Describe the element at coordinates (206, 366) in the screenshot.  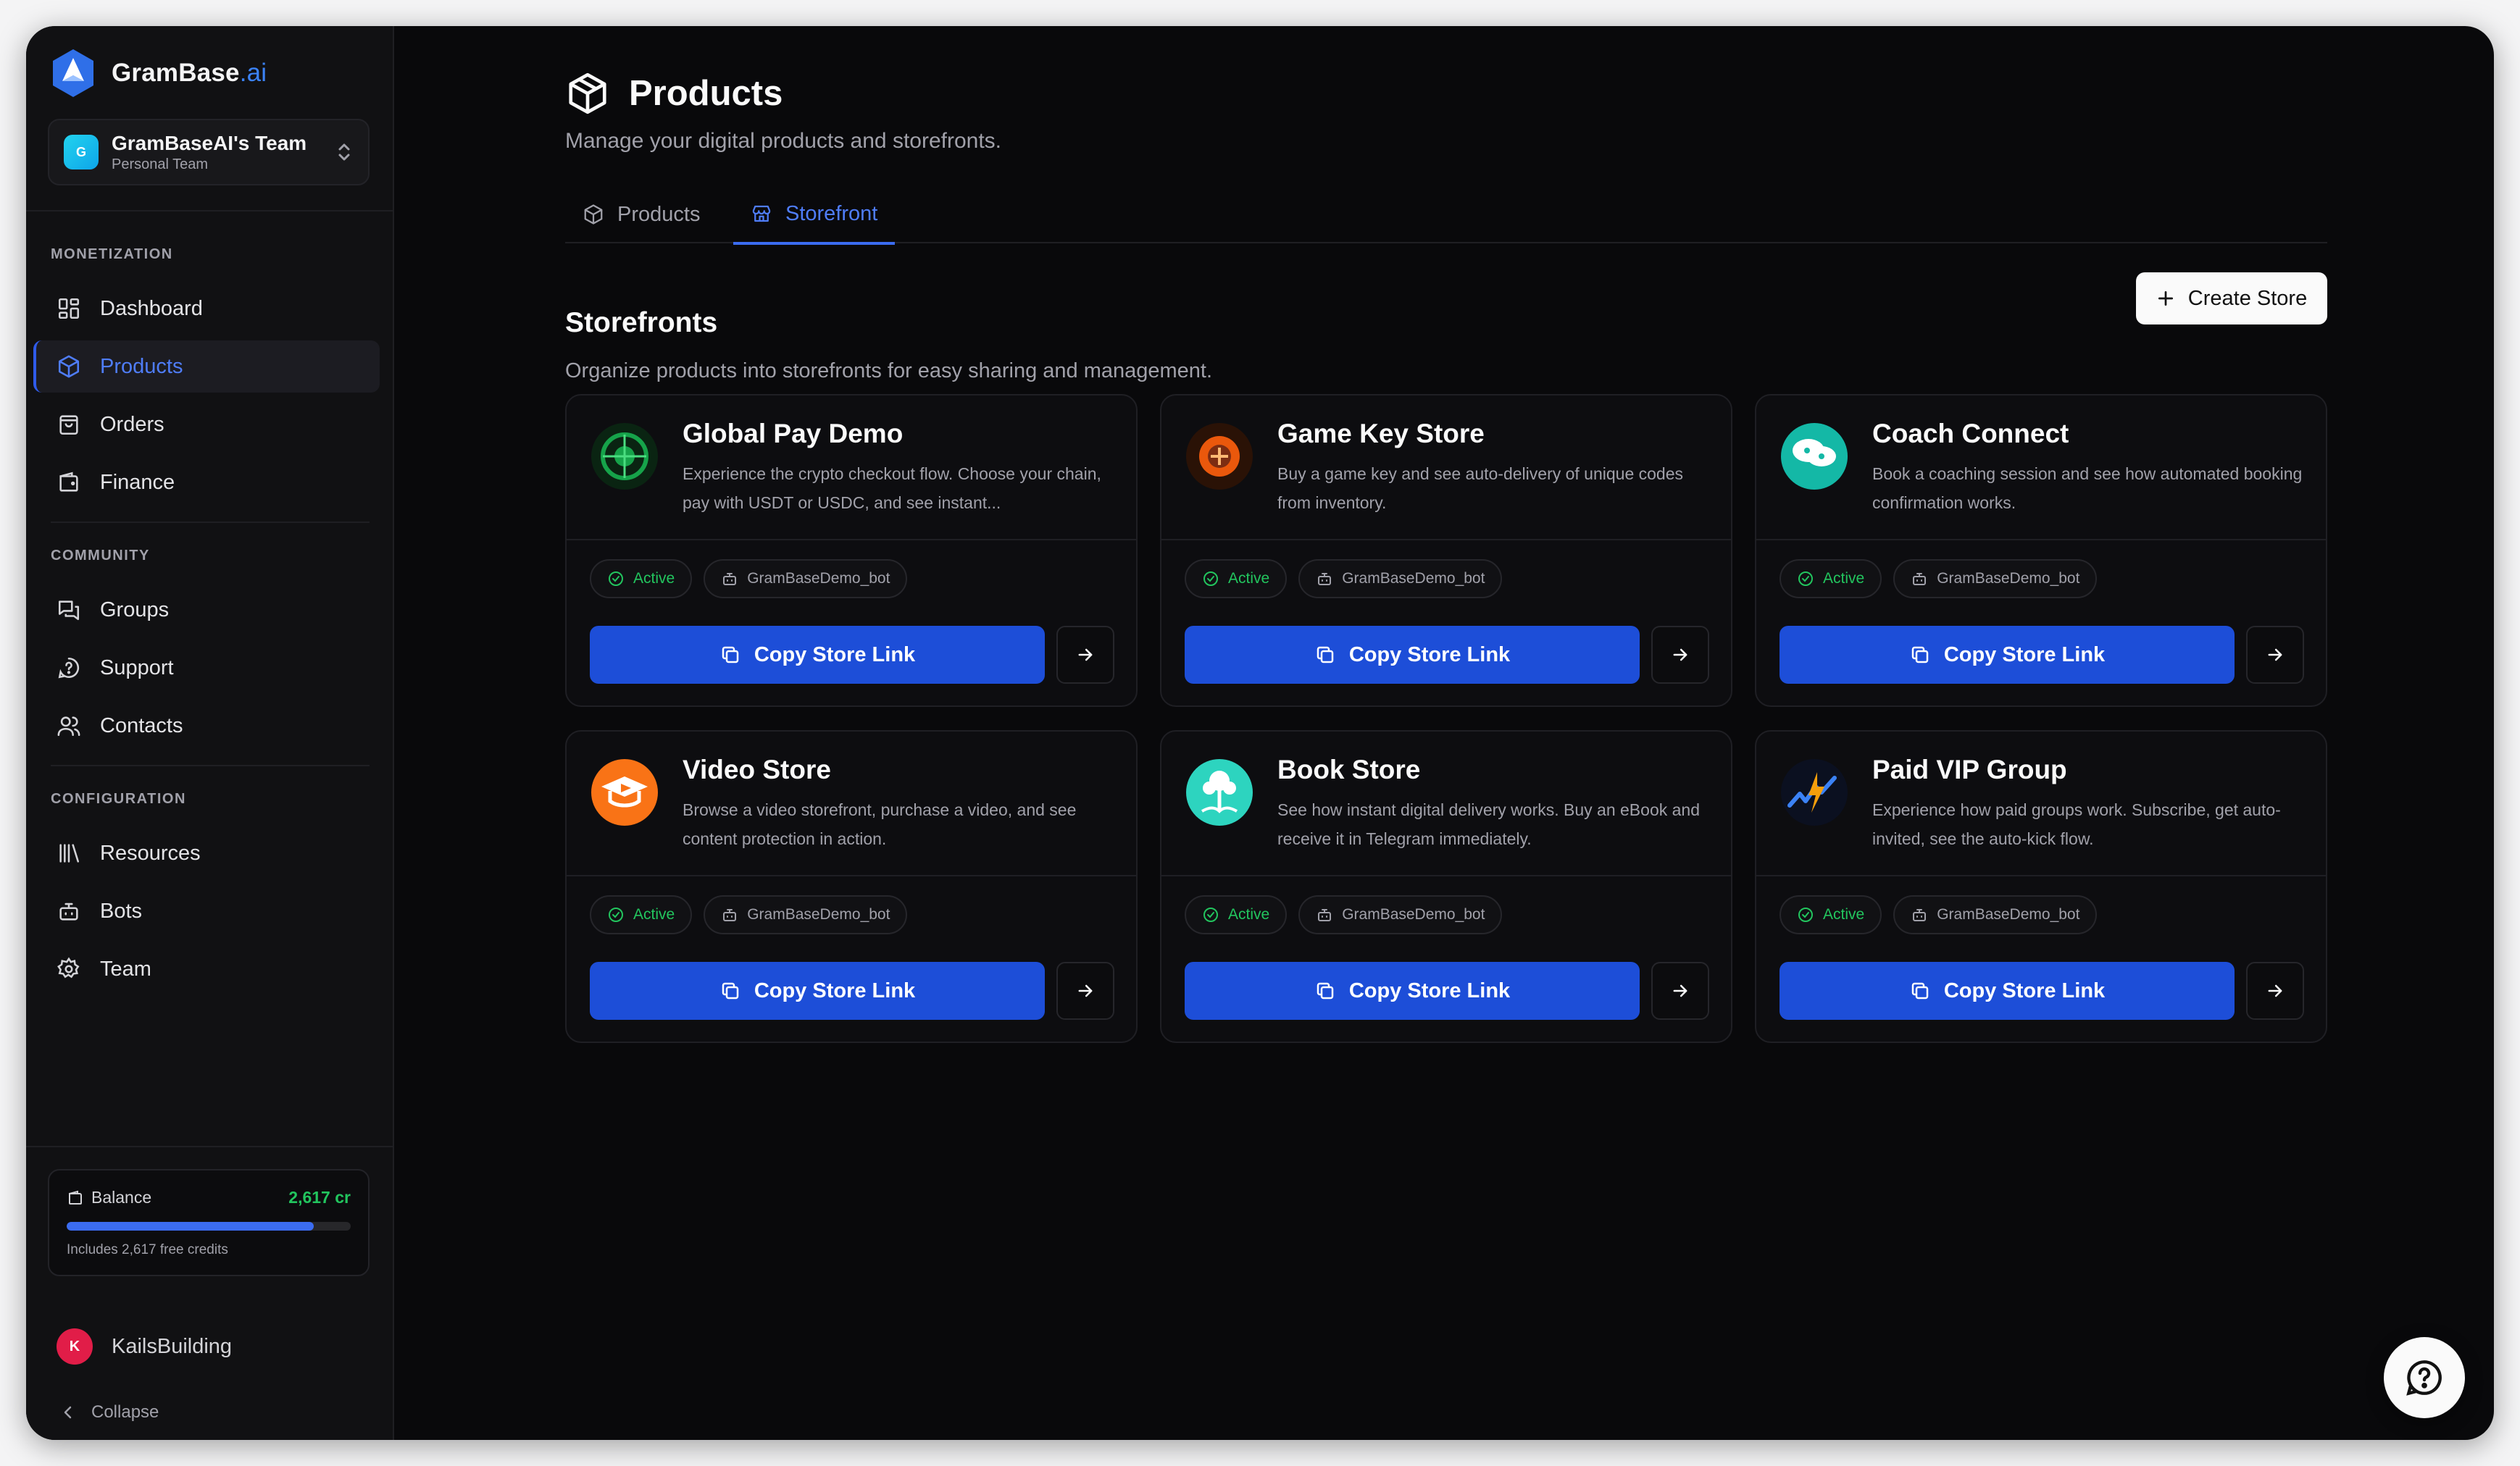
I see `sidebar-item-products: Products` at that location.